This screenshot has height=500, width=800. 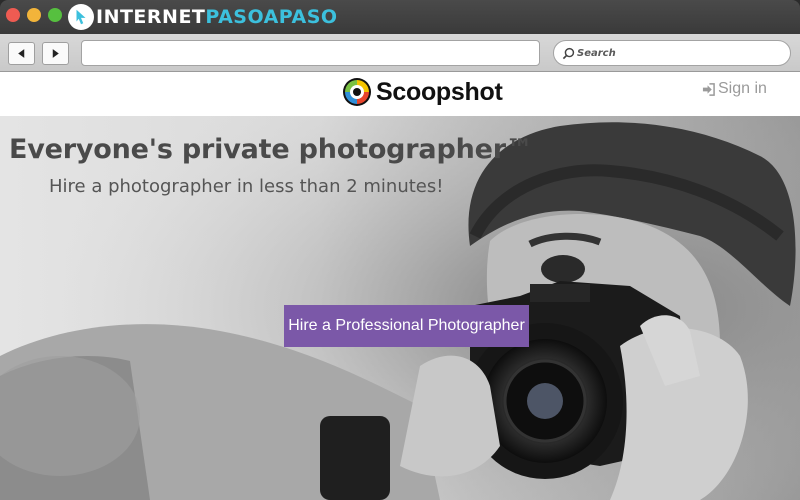 I want to click on browser-titlebar: INTERNETPASOAPASO, so click(x=400, y=17).